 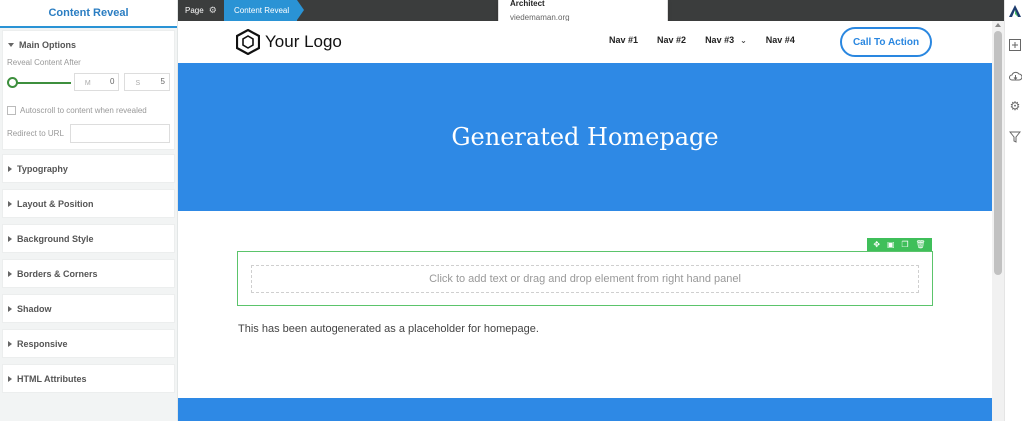 What do you see at coordinates (42, 343) in the screenshot?
I see `section-label: Responsive` at bounding box center [42, 343].